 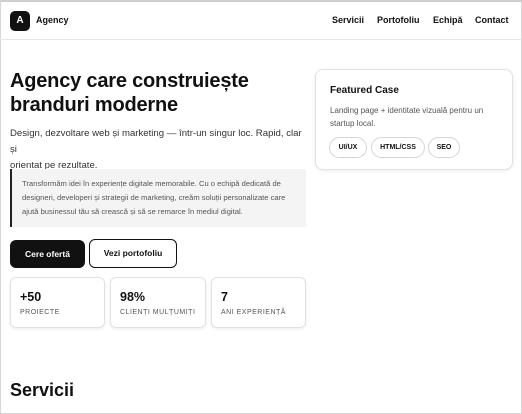 What do you see at coordinates (448, 20) in the screenshot?
I see `nav-link-echipa: Echipă` at bounding box center [448, 20].